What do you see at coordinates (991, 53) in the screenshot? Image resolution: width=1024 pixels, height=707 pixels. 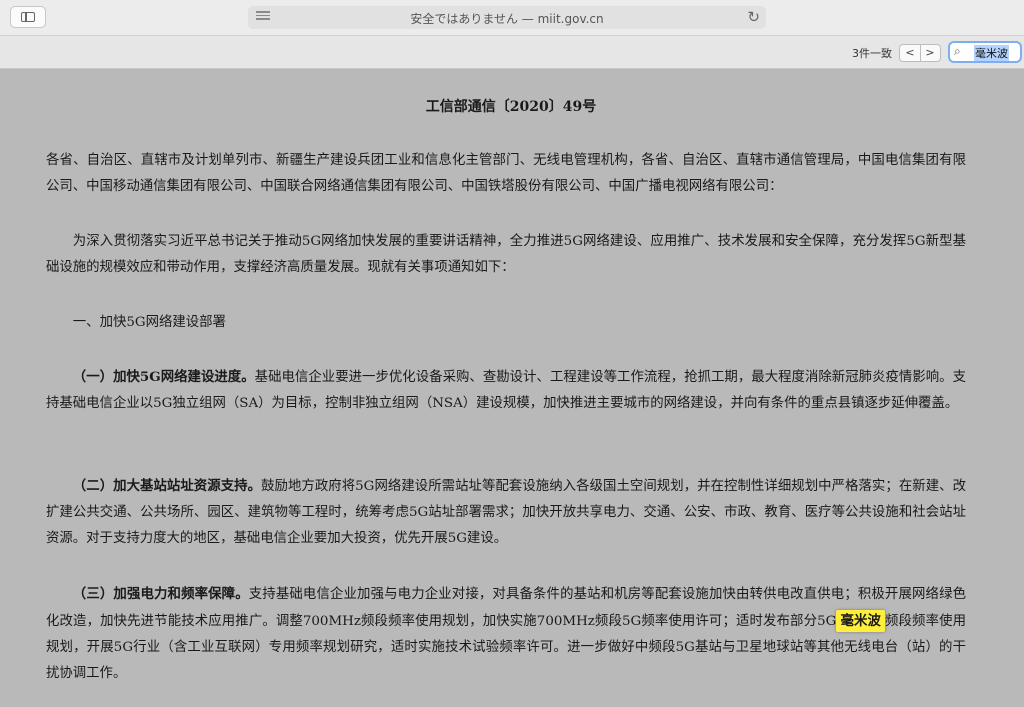 I see `find-query-text: 毫米波` at bounding box center [991, 53].